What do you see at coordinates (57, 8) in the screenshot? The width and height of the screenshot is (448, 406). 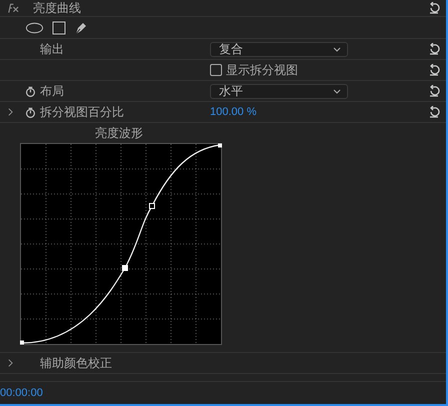 I see `effect-title: 亮度曲线` at bounding box center [57, 8].